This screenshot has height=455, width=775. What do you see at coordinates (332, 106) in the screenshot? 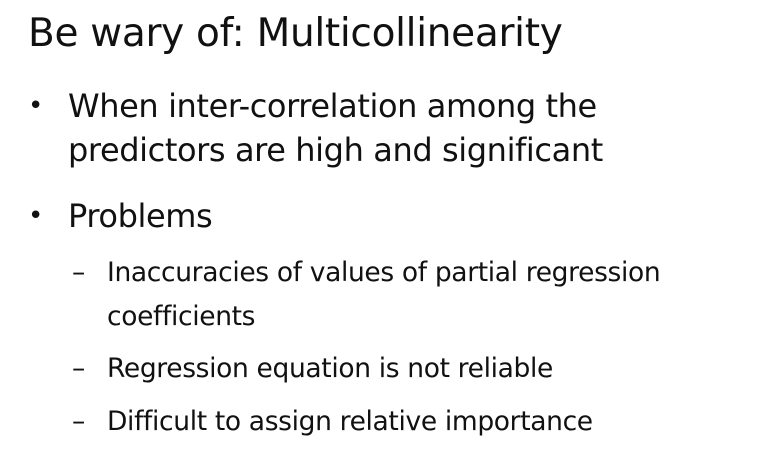
I see `bullet-text-line: When inter-correlation among the` at bounding box center [332, 106].